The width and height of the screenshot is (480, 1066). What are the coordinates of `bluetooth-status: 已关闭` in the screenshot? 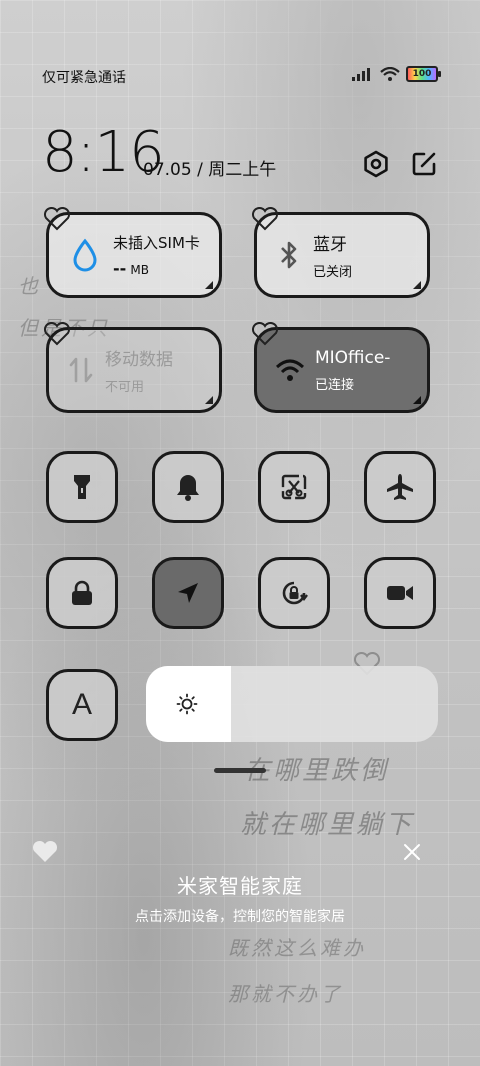 It's located at (333, 272).